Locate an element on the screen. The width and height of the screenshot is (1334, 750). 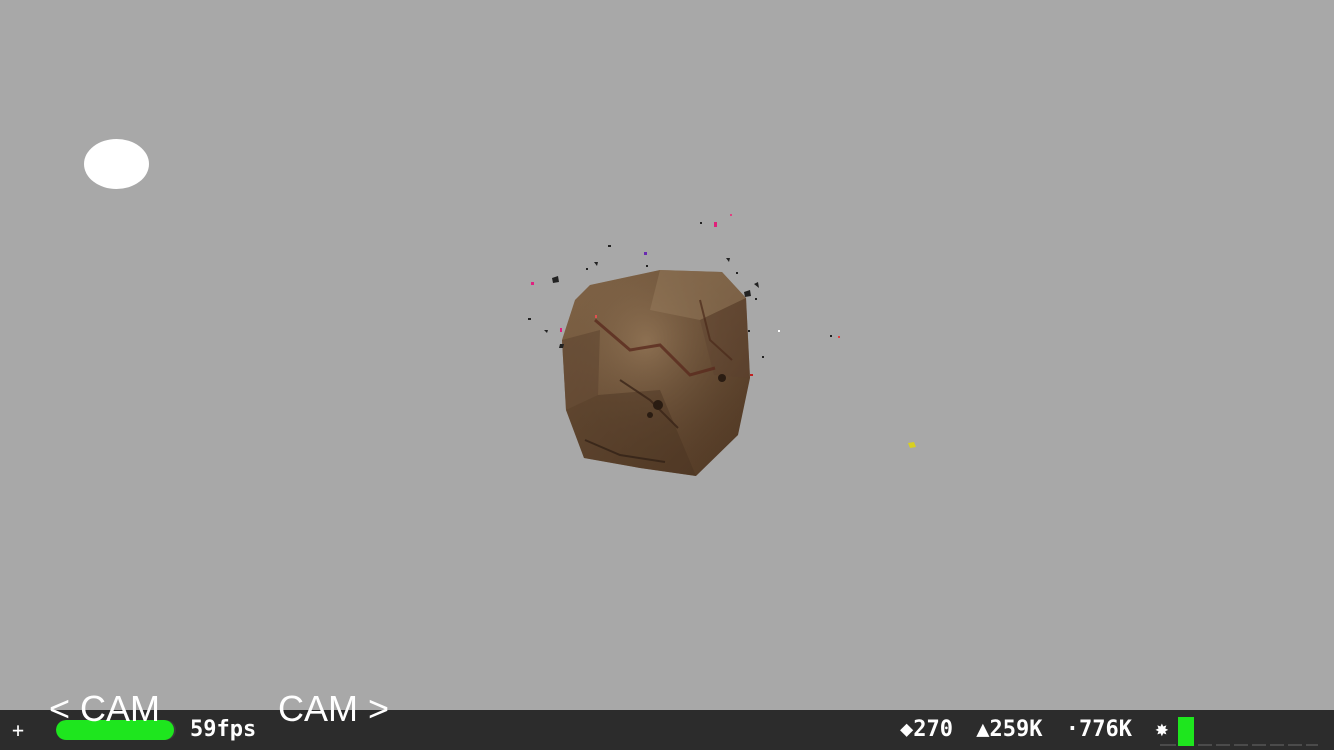
triangles-stat: ▲259K is located at coordinates (1009, 729).